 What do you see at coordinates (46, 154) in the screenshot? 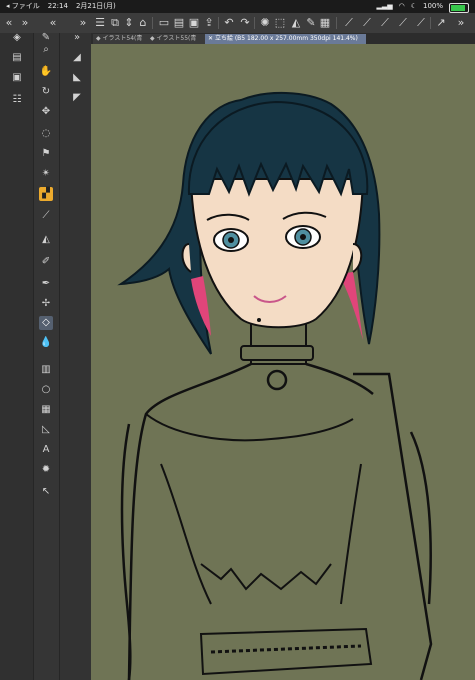
I see `auto-select-icon: ⚑` at bounding box center [46, 154].